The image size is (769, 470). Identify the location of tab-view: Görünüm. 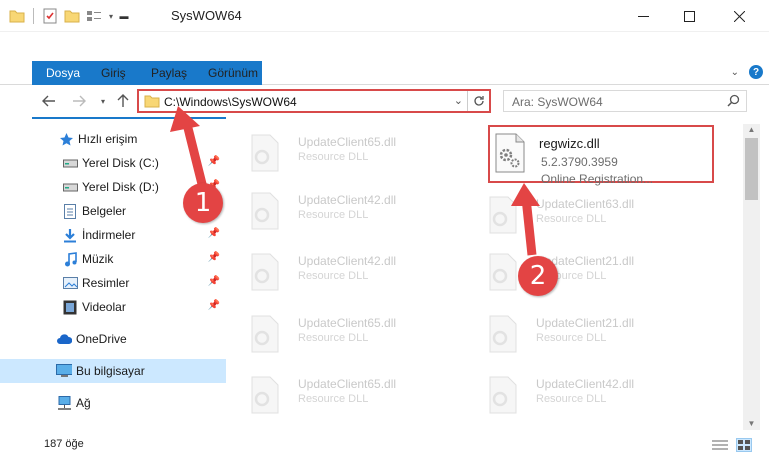
(233, 73).